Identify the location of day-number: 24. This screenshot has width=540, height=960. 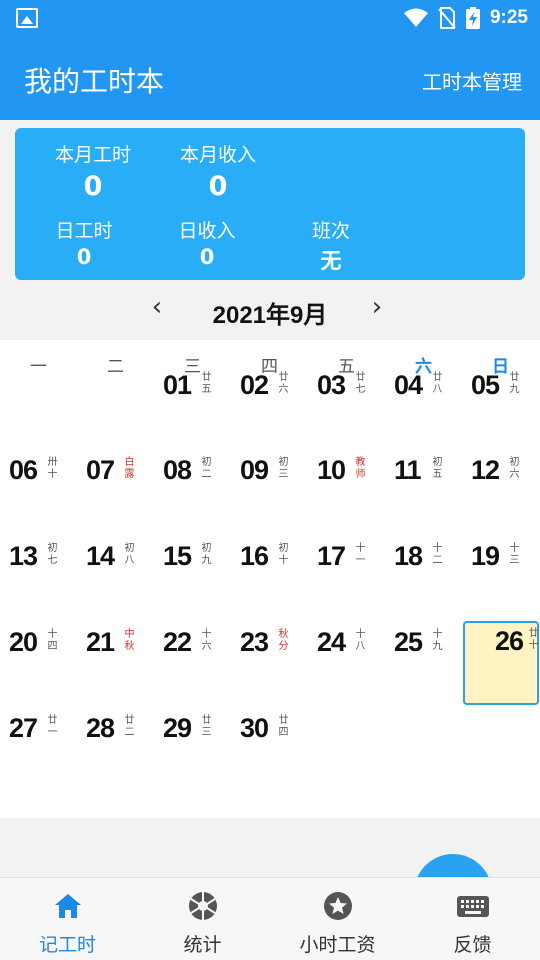
(331, 642).